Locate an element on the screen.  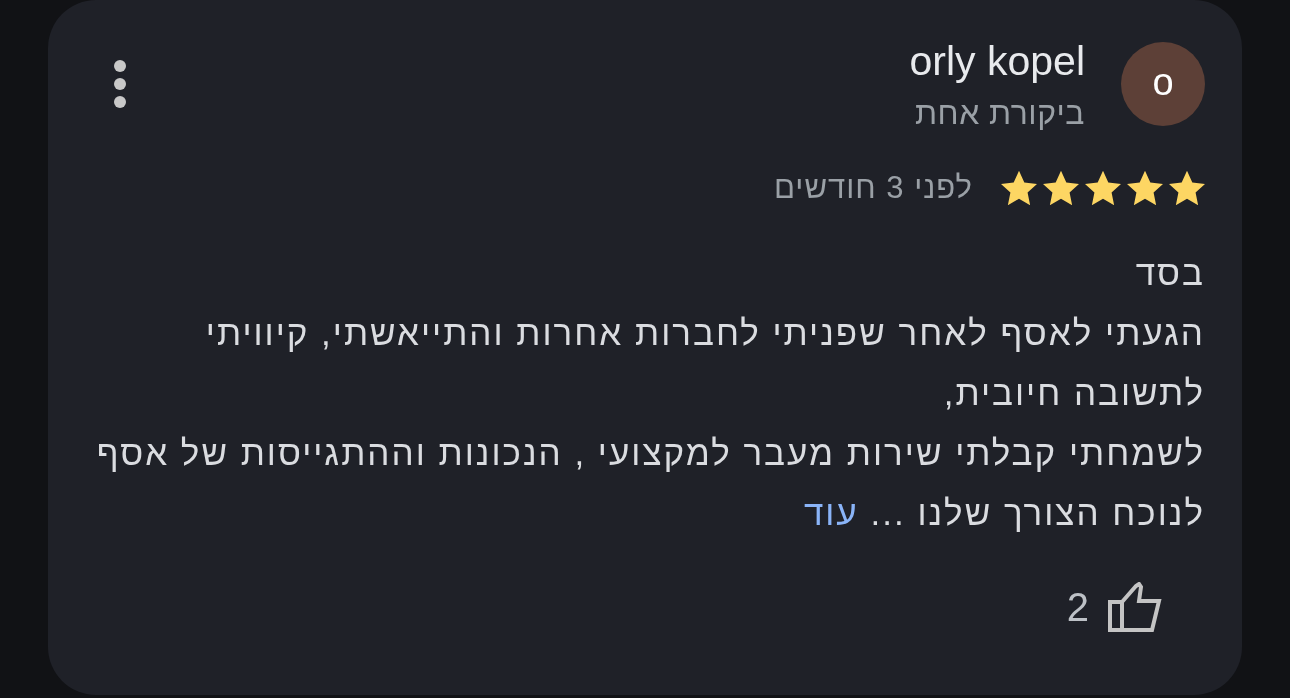
review-count: ביקורת אחת is located at coordinates (999, 113).